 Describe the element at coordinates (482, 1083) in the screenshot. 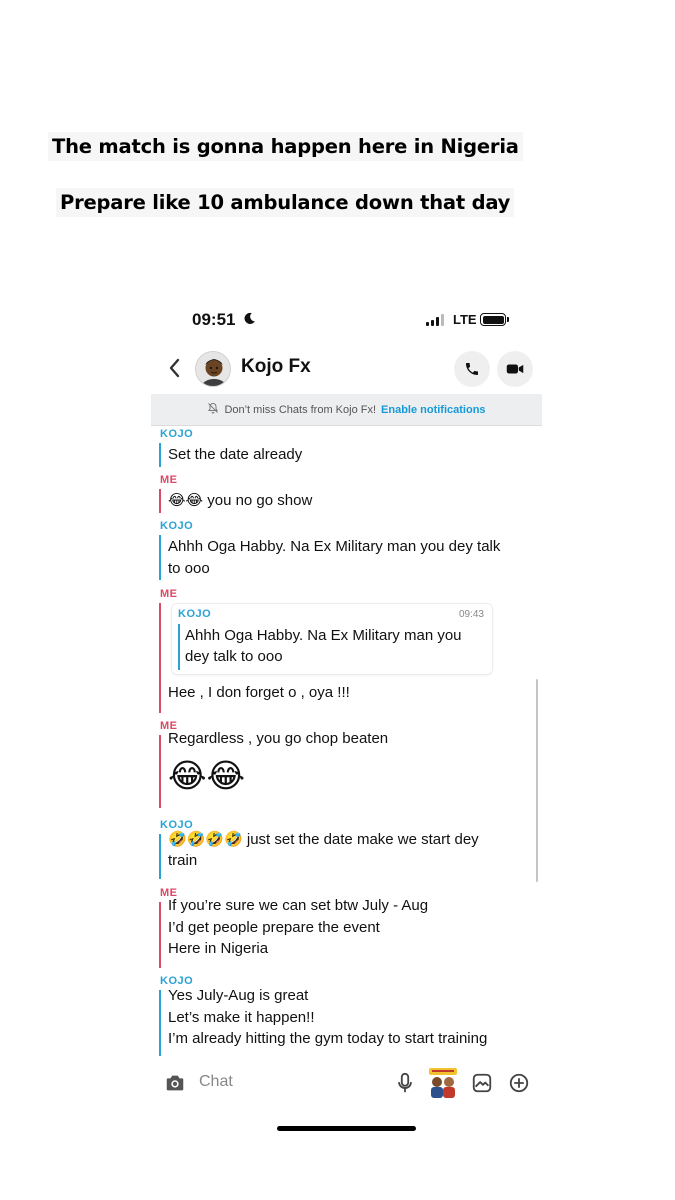

I see `gallery-icon` at that location.